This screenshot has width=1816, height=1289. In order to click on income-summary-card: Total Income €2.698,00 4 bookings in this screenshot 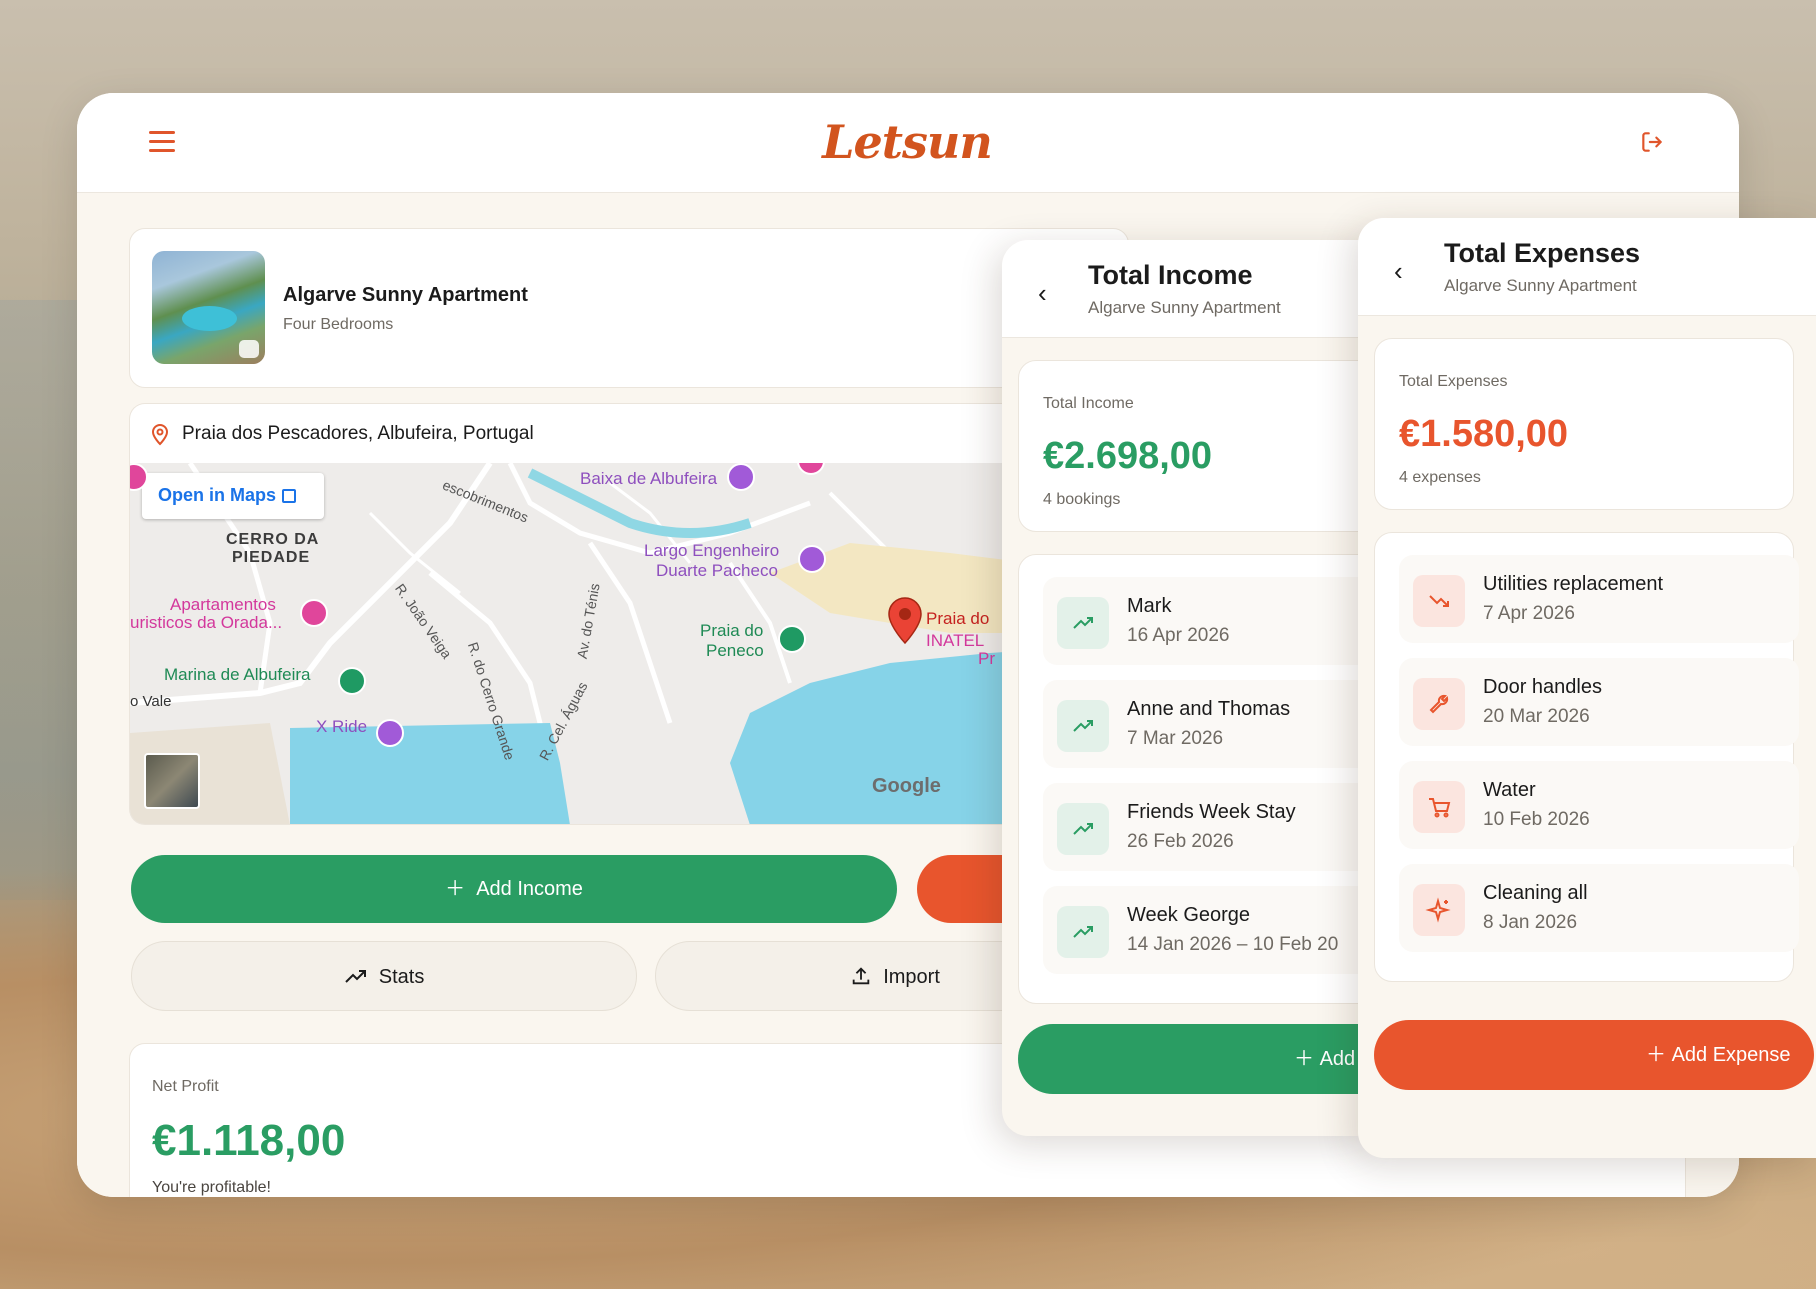, I will do `click(1195, 446)`.